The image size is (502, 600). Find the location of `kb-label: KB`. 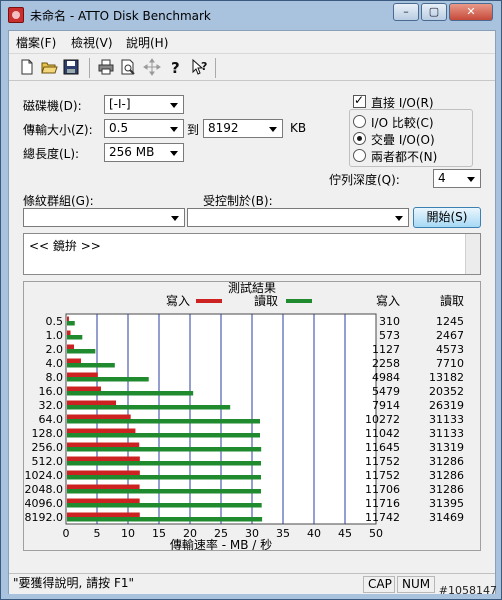

kb-label: KB is located at coordinates (298, 128).